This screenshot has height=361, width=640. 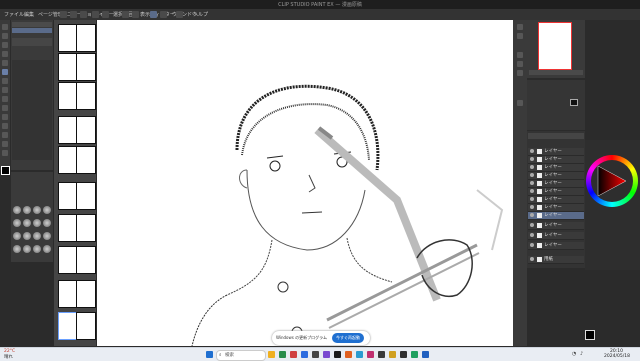 What do you see at coordinates (5, 27) in the screenshot?
I see `zoom-tool-icon` at bounding box center [5, 27].